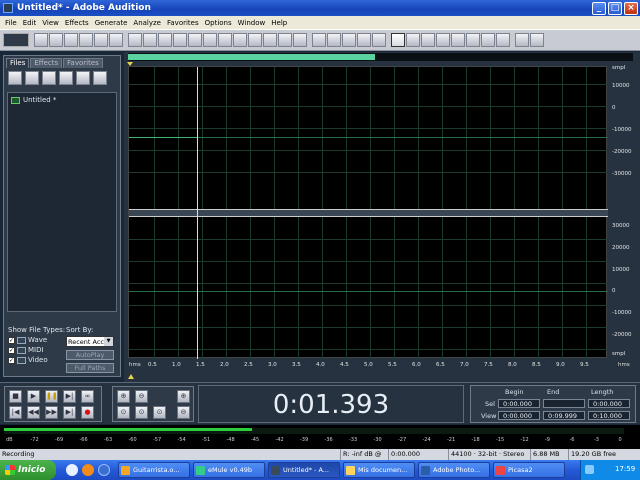  What do you see at coordinates (183, 396) in the screenshot?
I see `zoom-in-vertical-icon: ⊕` at bounding box center [183, 396].